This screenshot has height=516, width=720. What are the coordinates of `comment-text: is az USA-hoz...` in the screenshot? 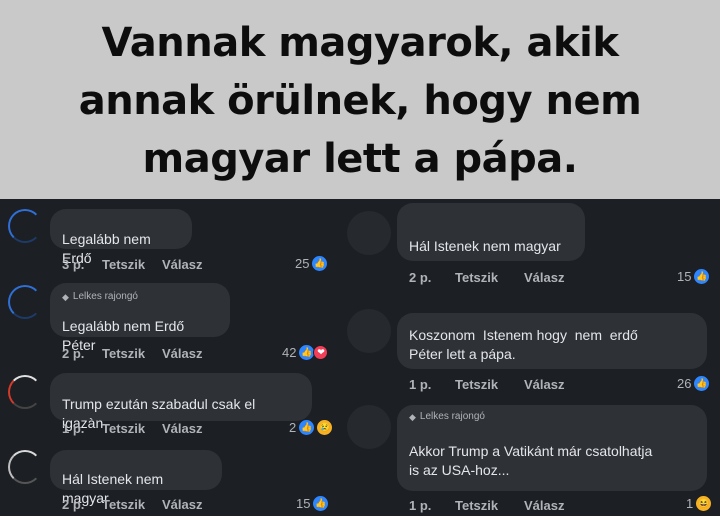 It's located at (459, 470).